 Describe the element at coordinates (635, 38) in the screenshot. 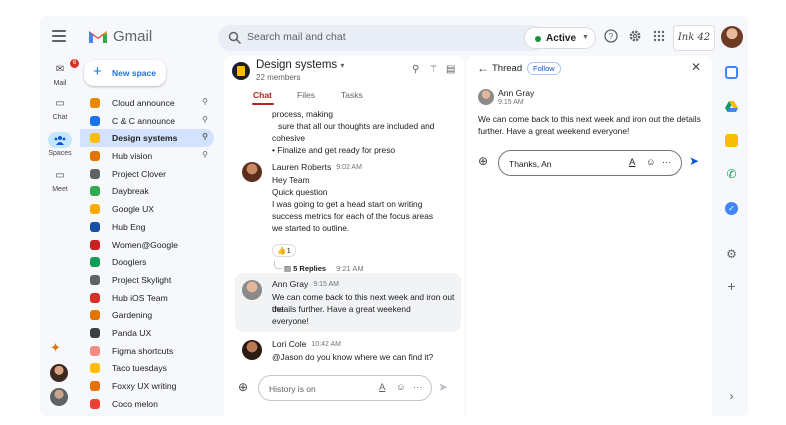

I see `gear-icon` at that location.